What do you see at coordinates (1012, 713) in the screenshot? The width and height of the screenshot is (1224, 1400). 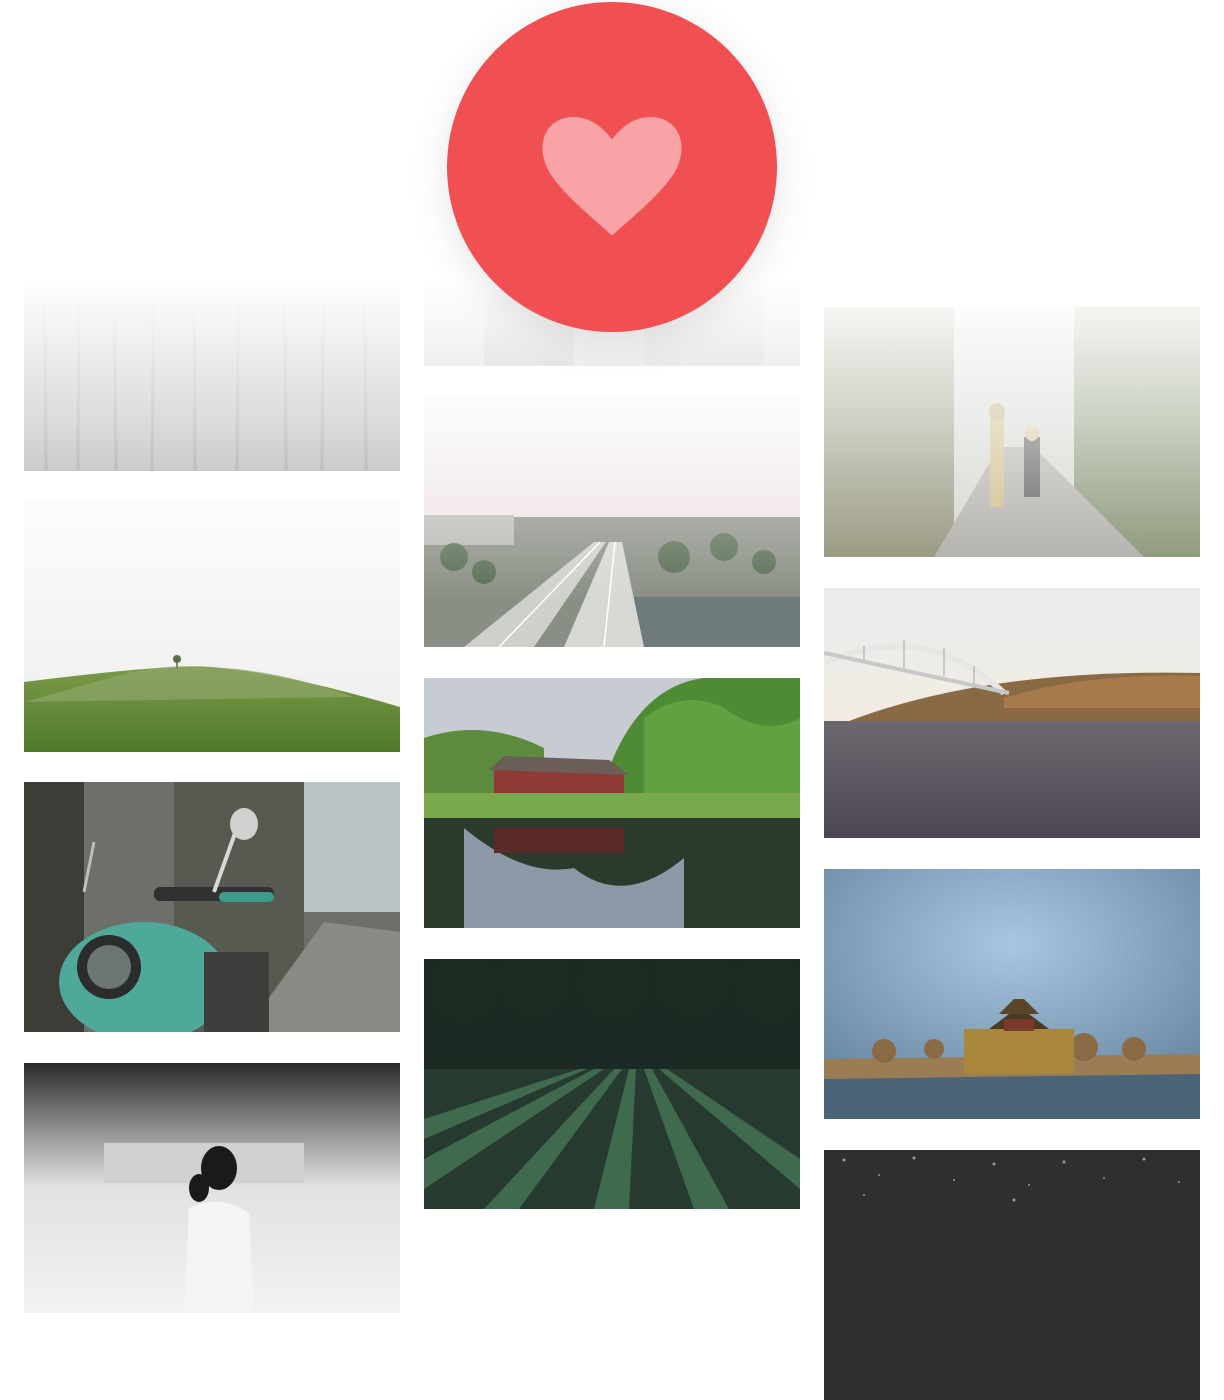 I see `photo-arch-bridge` at bounding box center [1012, 713].